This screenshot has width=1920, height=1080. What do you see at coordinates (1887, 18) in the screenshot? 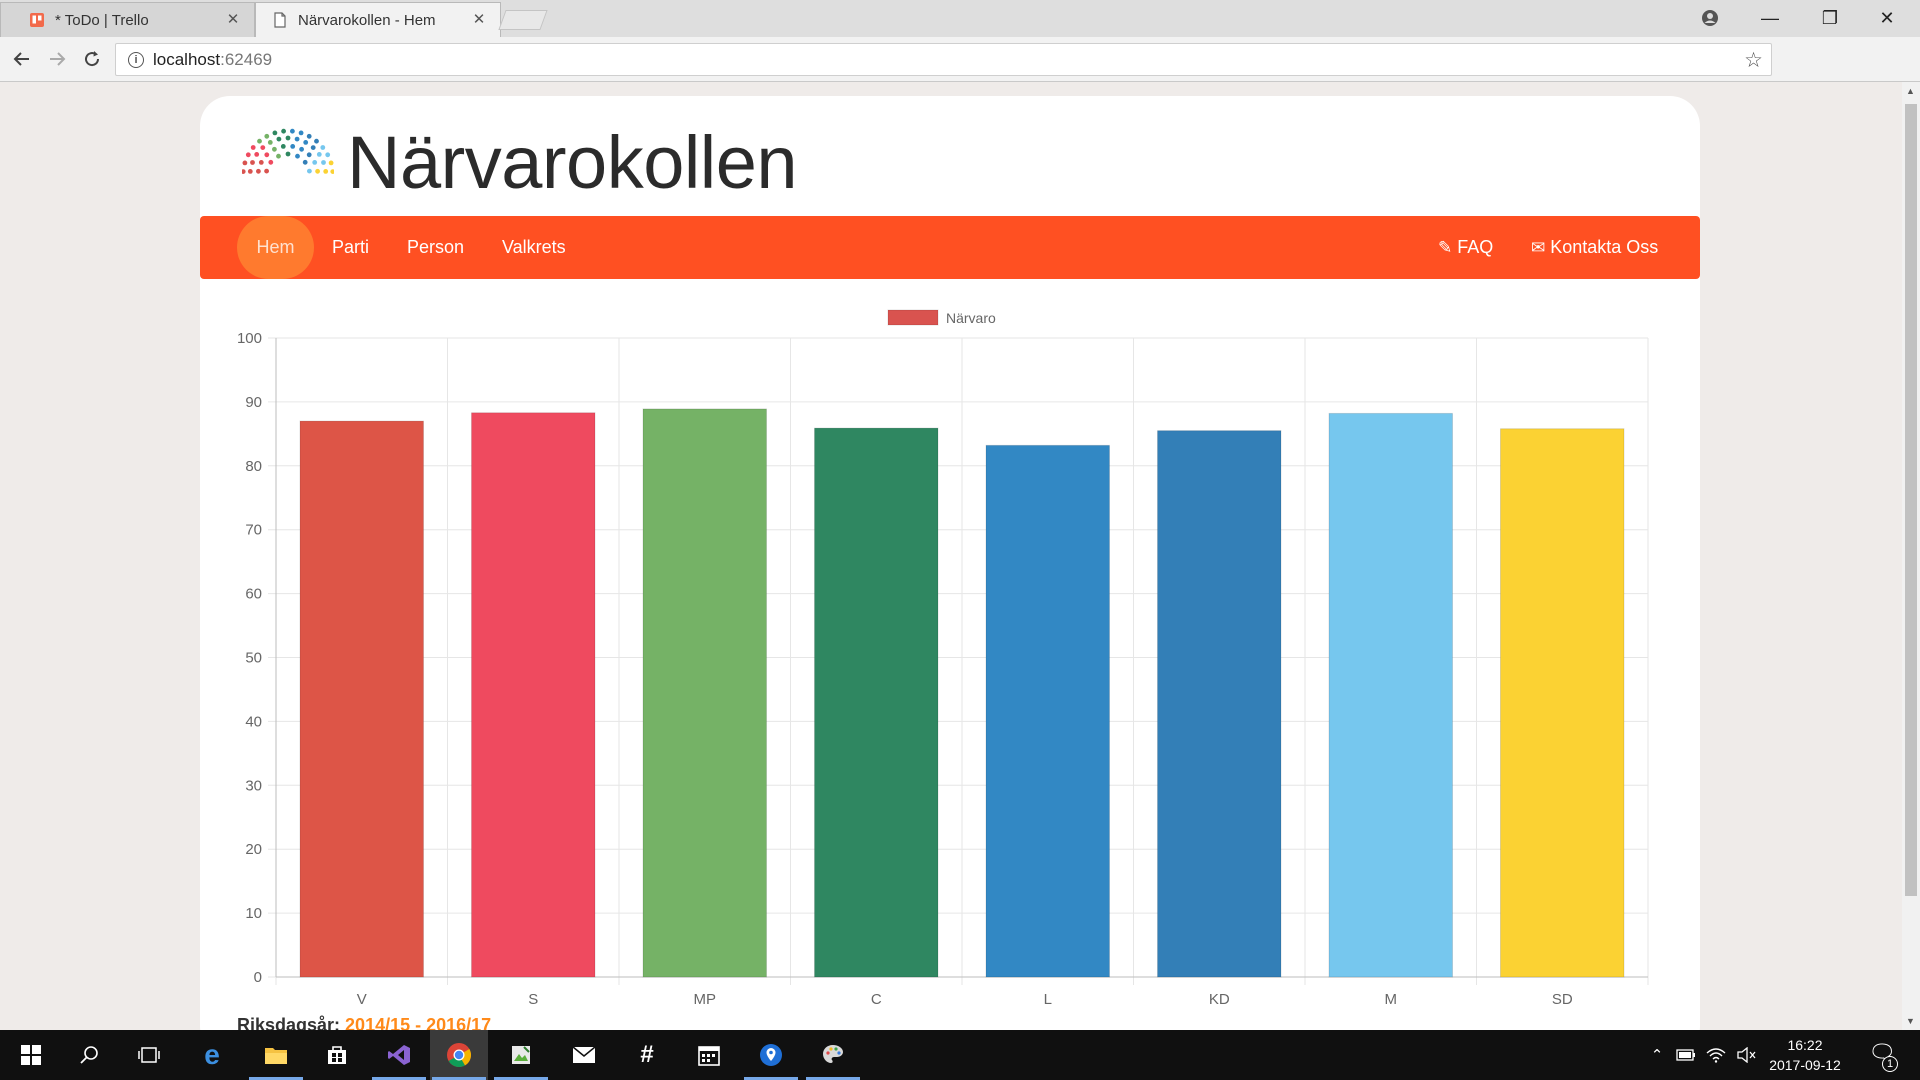
I see `close-window-button: ✕` at bounding box center [1887, 18].